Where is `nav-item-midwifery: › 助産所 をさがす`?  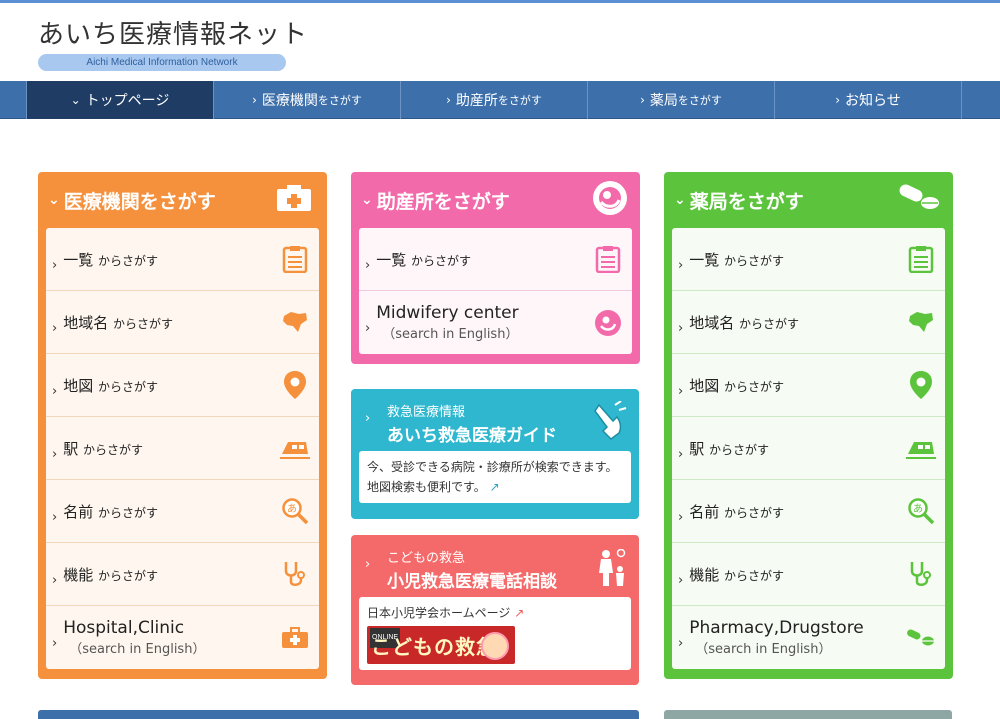 nav-item-midwifery: › 助産所 をさがす is located at coordinates (494, 100).